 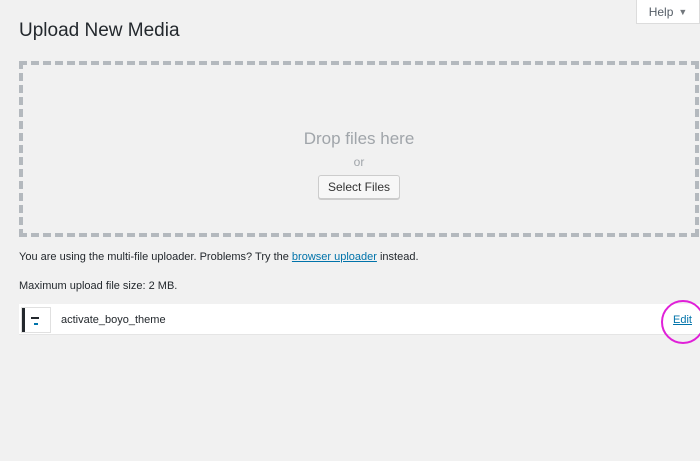 I want to click on select-files-button: Select Files, so click(x=359, y=187).